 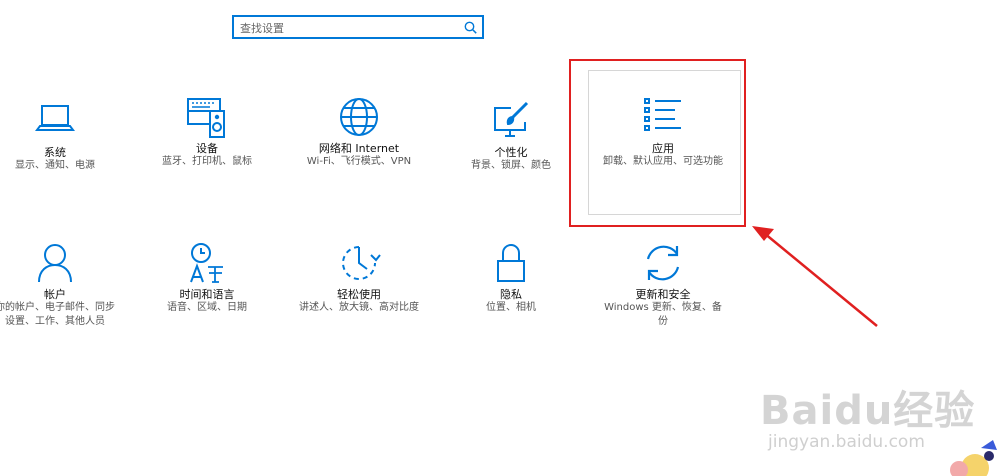 What do you see at coordinates (55, 152) in the screenshot?
I see `tile-title: 系统` at bounding box center [55, 152].